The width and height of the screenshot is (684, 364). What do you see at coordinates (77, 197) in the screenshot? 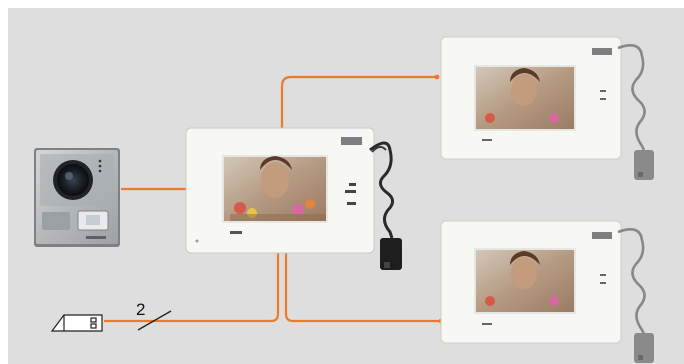
I see `door-station-icon` at bounding box center [77, 197].